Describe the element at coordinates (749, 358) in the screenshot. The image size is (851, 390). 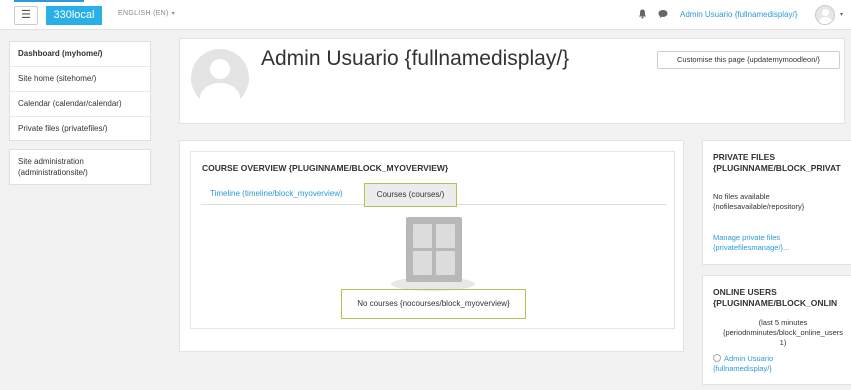
I see `online-user-name: Admin Usuario` at that location.